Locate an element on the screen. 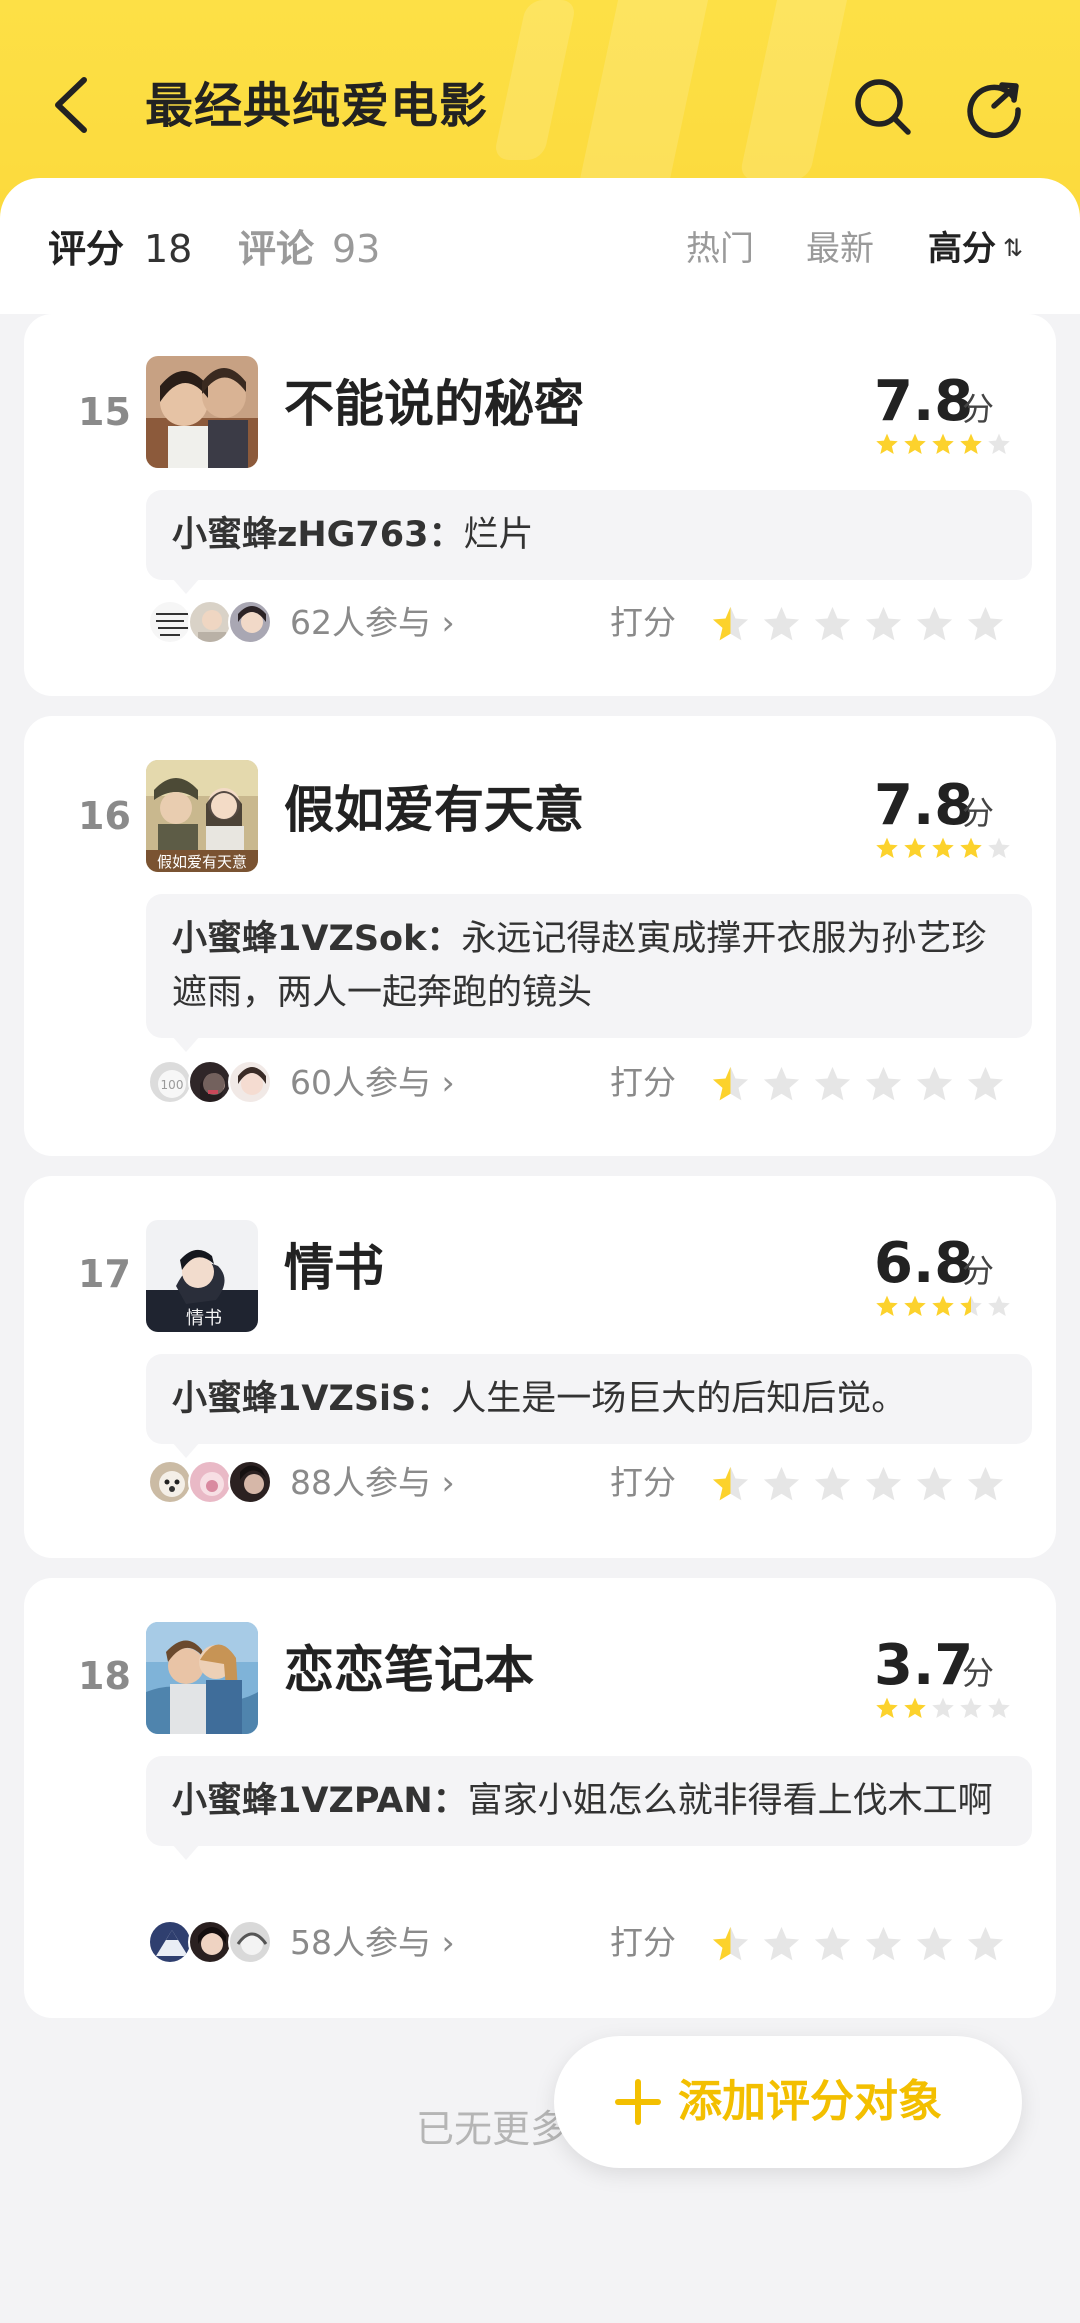  add-button-label: 添加评分对象 is located at coordinates (810, 2101).